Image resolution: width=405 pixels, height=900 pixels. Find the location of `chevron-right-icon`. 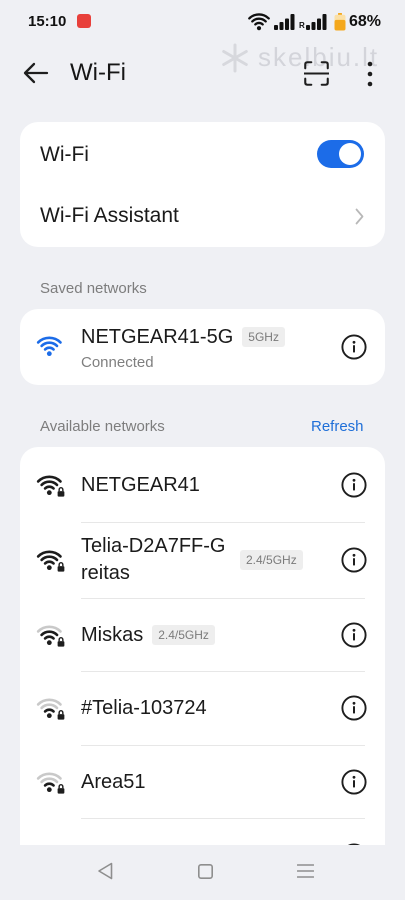

chevron-right-icon is located at coordinates (359, 216).